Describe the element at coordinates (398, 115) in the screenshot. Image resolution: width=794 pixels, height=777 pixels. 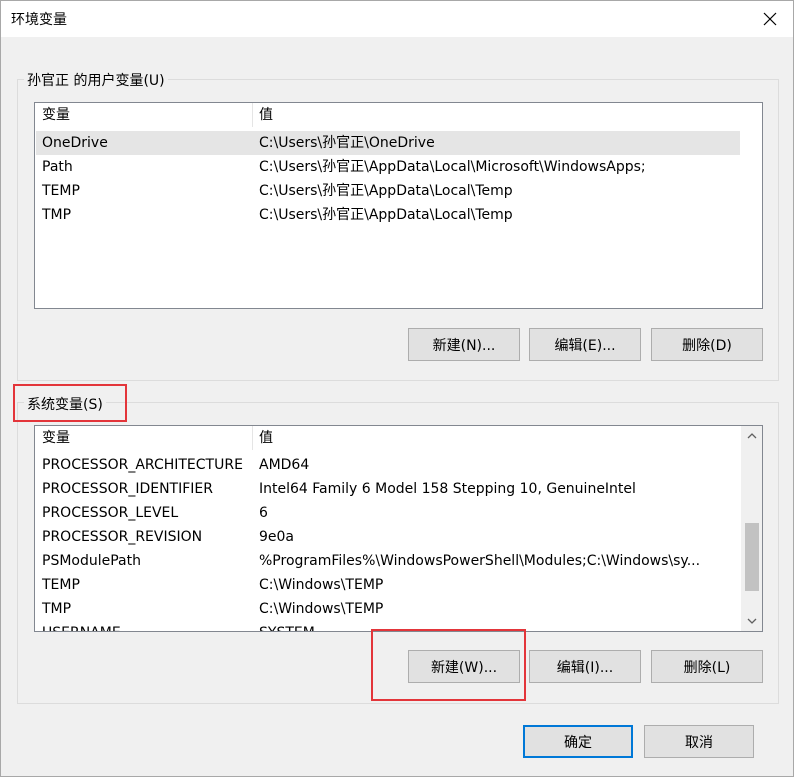
I see `user-list-header: 变量 值` at that location.